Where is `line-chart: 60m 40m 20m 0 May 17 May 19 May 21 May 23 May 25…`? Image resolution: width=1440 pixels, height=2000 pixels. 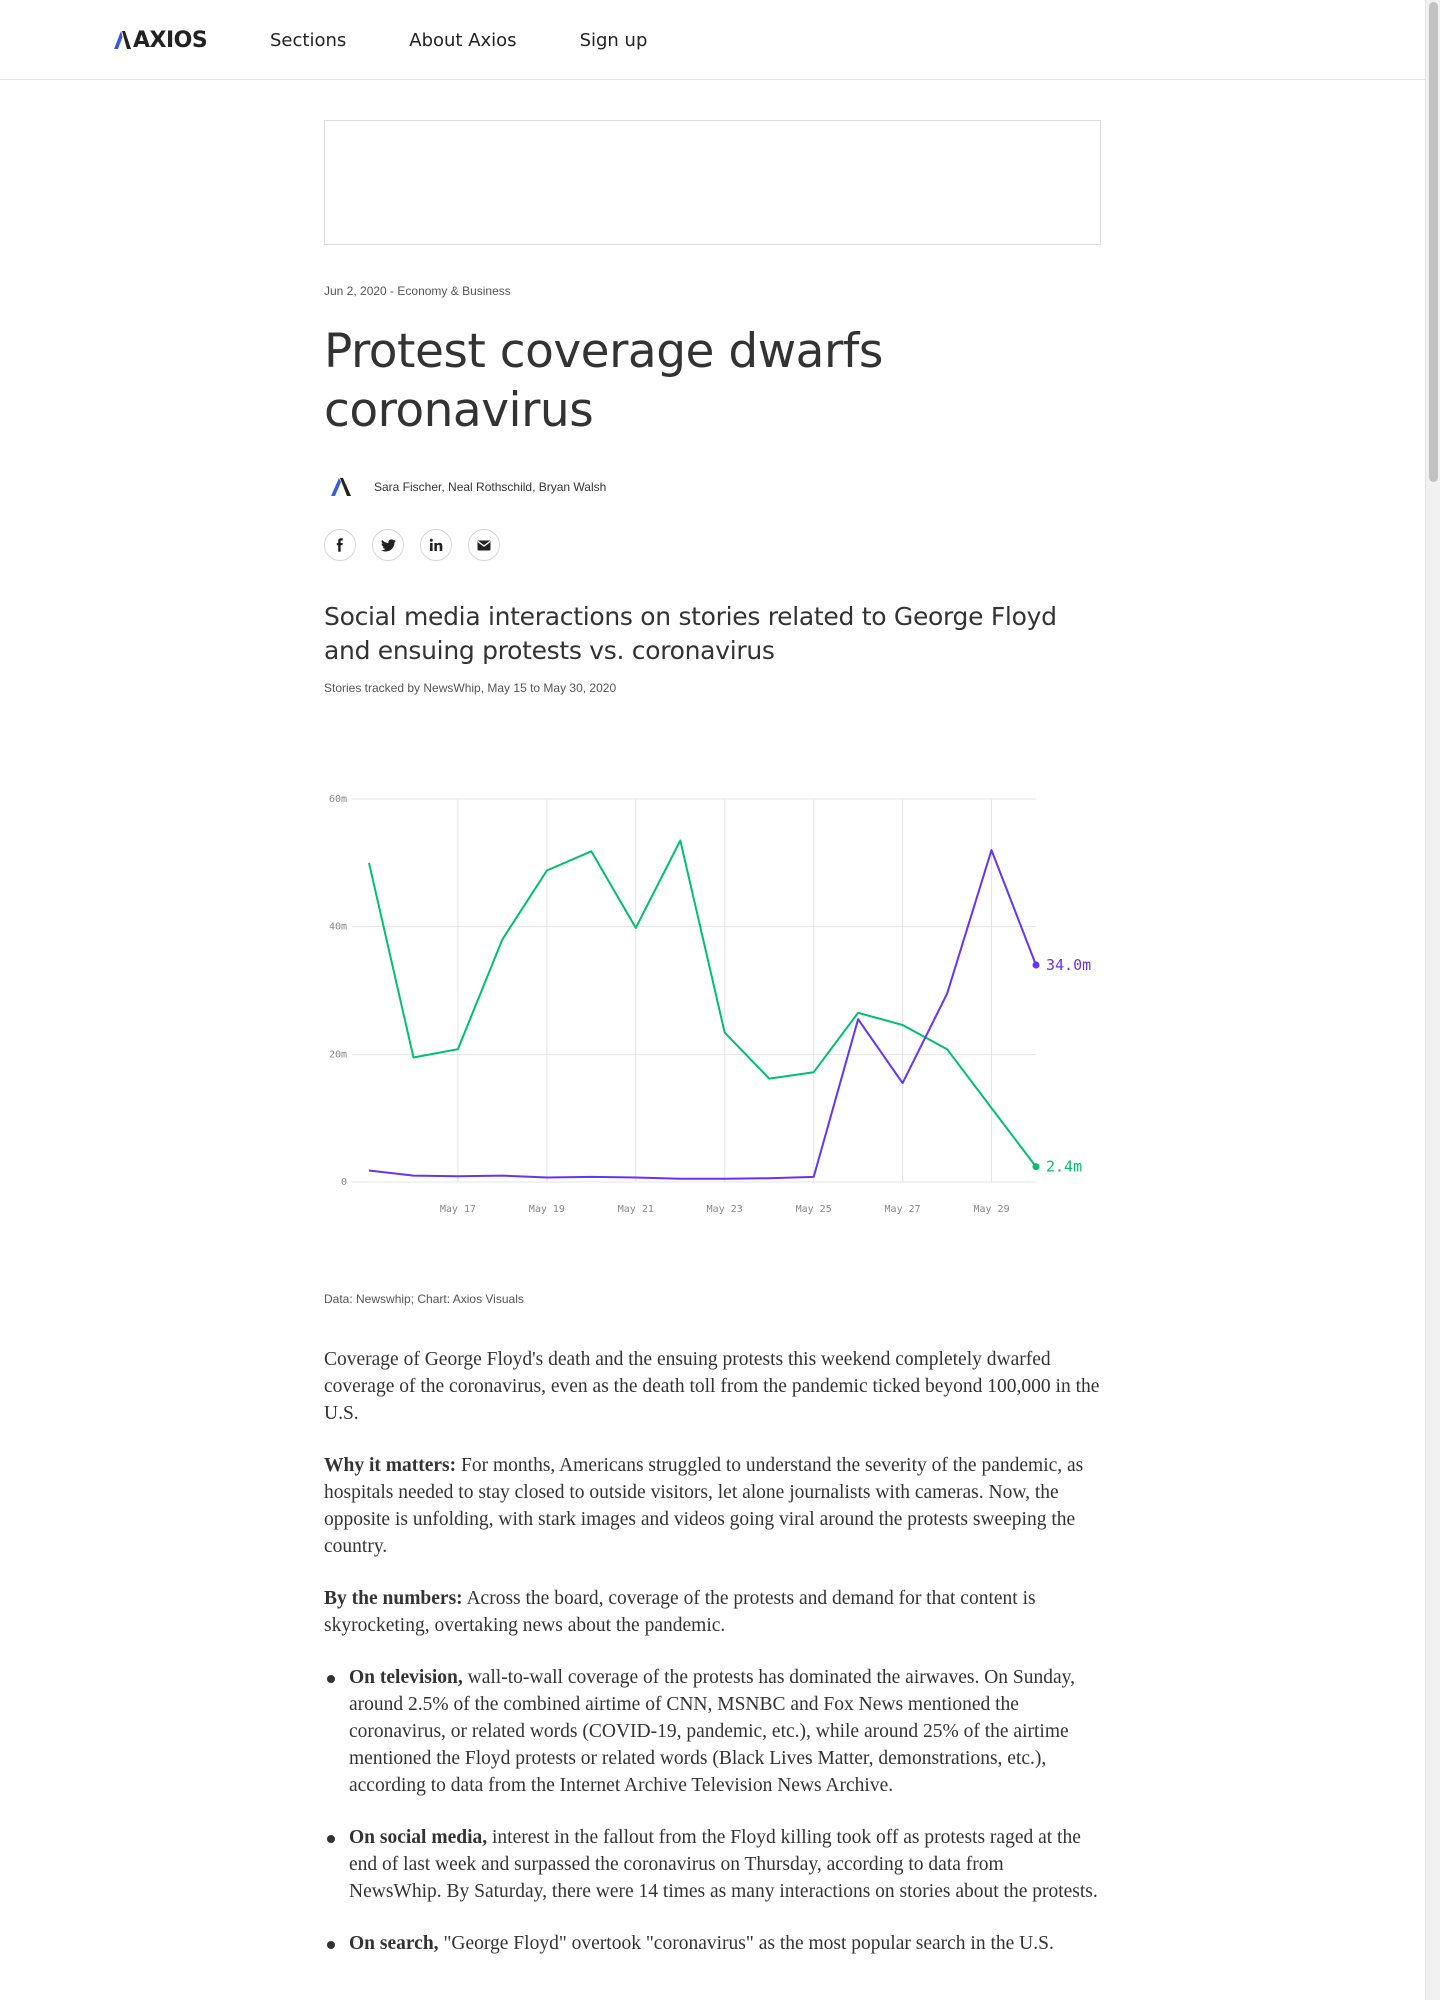
line-chart: 60m 40m 20m 0 May 17 May 19 May 21 May 23 May 25… is located at coordinates (712, 972).